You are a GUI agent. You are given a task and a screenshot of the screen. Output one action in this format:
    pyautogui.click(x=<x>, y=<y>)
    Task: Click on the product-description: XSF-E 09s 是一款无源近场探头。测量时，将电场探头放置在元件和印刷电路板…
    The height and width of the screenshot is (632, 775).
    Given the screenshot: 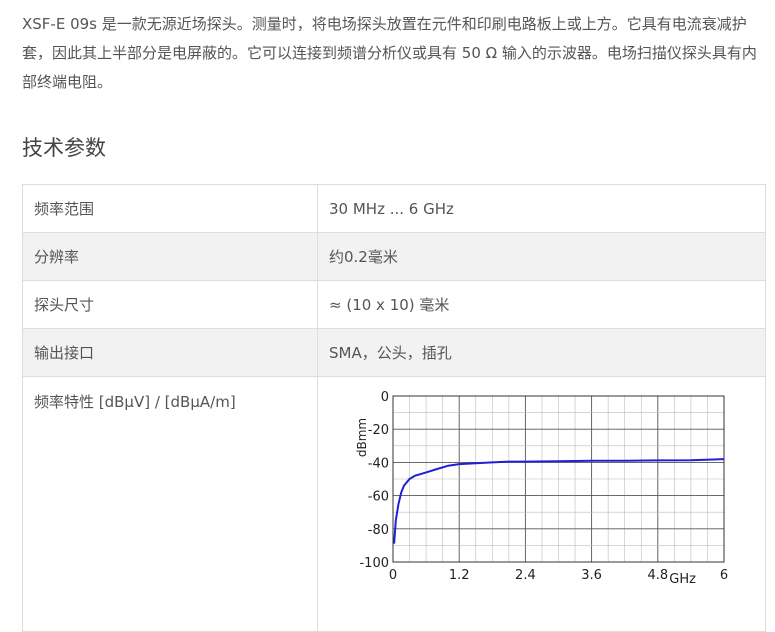 What is the action you would take?
    pyautogui.click(x=389, y=53)
    